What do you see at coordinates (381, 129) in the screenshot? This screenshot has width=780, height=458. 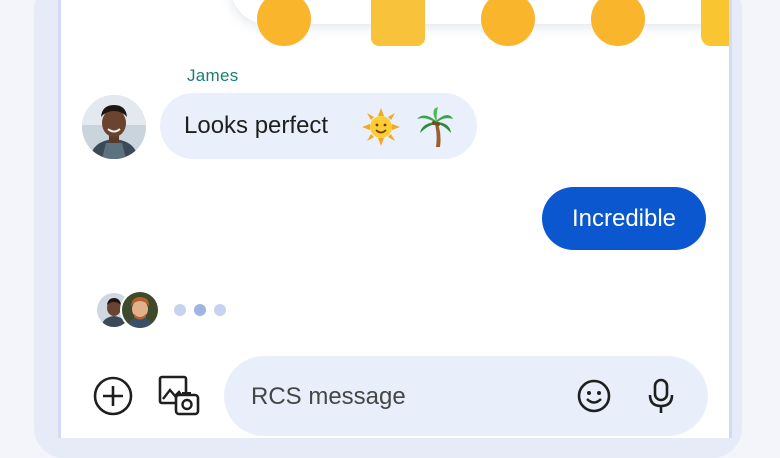 I see `sun-with-face-icon` at bounding box center [381, 129].